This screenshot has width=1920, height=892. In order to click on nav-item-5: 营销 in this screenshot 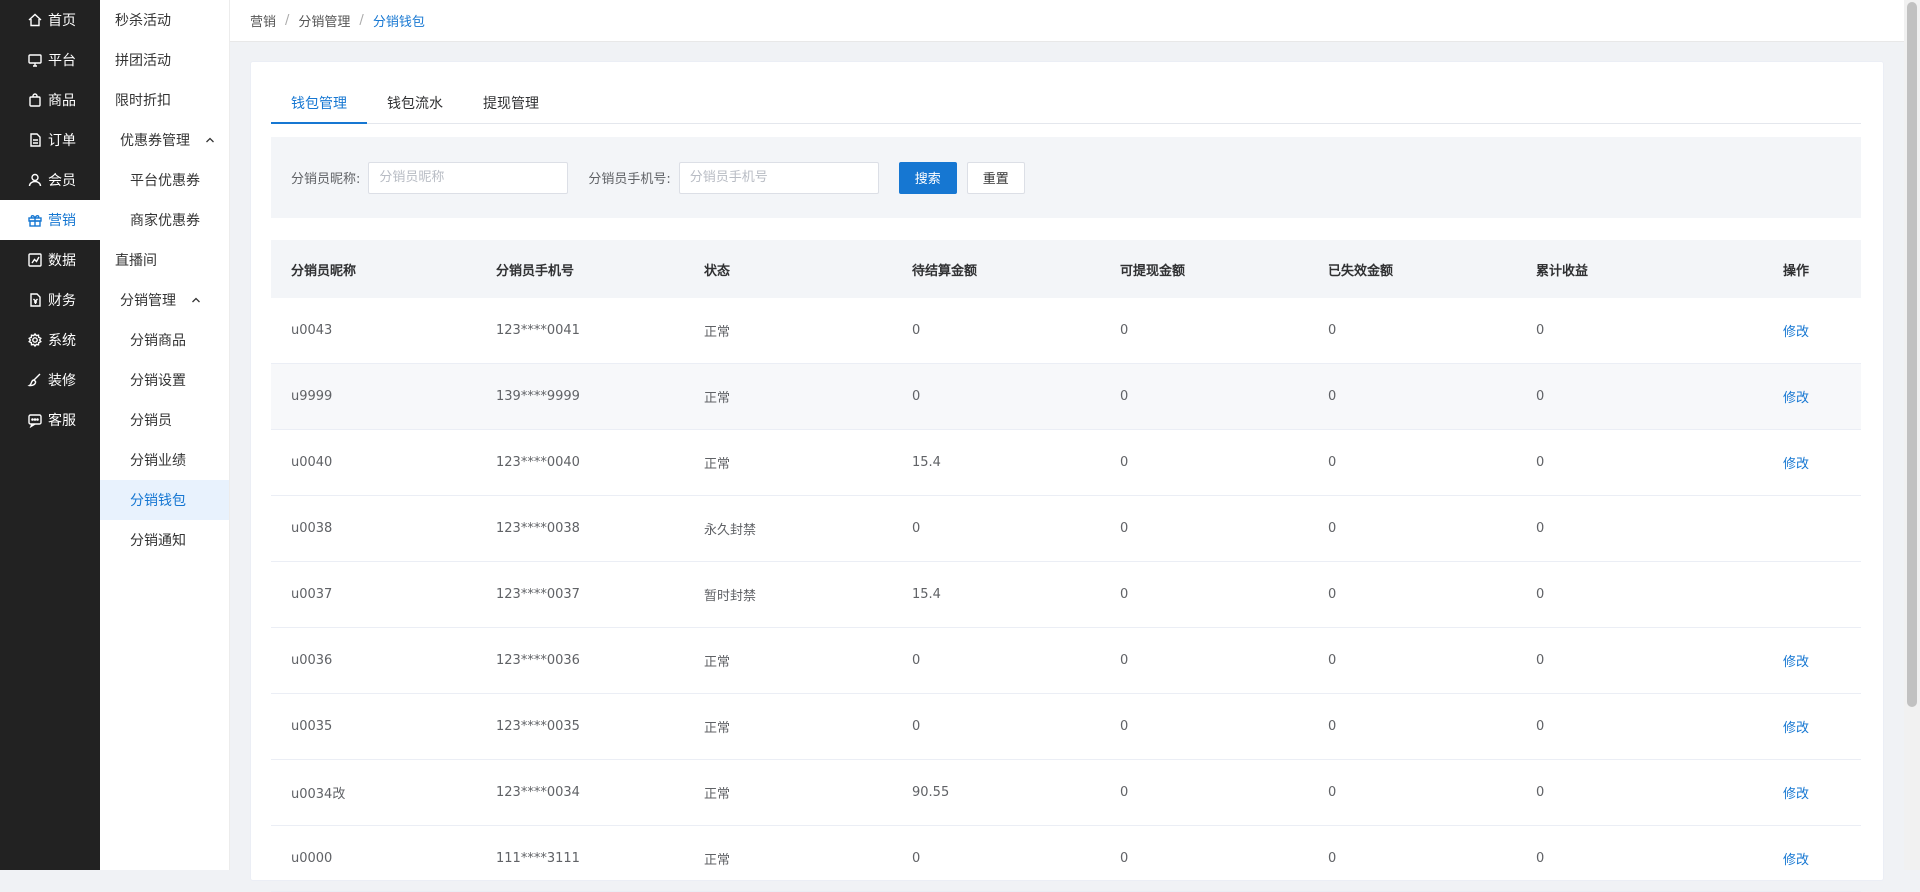, I will do `click(50, 220)`.